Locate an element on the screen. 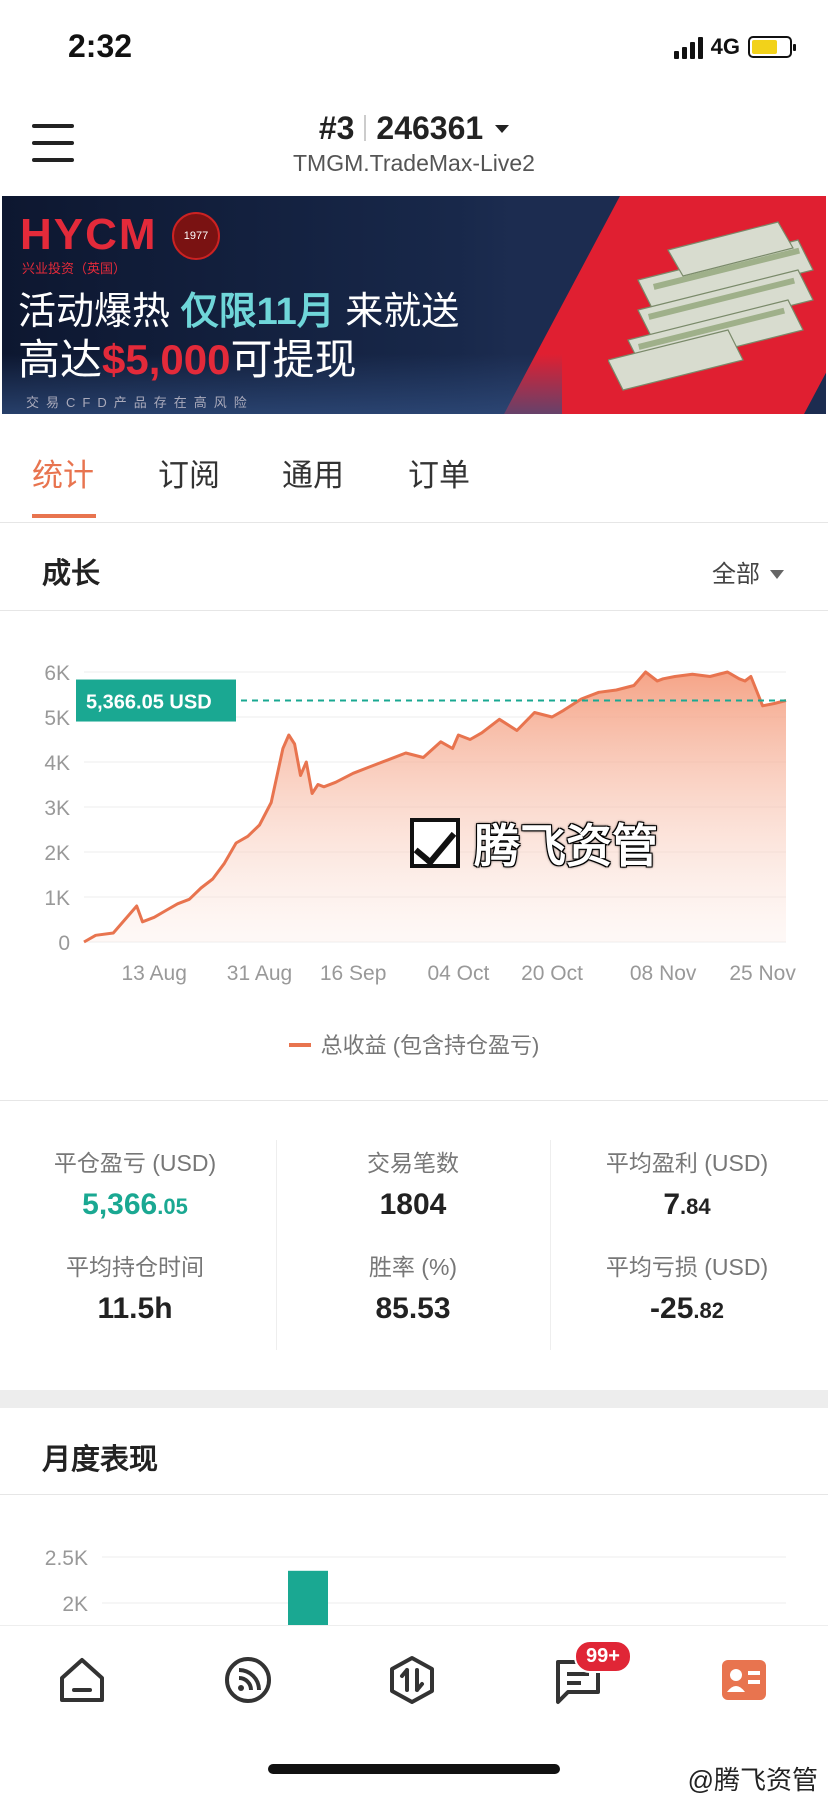 The image size is (828, 1797). current-value-label: 5,366.05 USD is located at coordinates (149, 703).